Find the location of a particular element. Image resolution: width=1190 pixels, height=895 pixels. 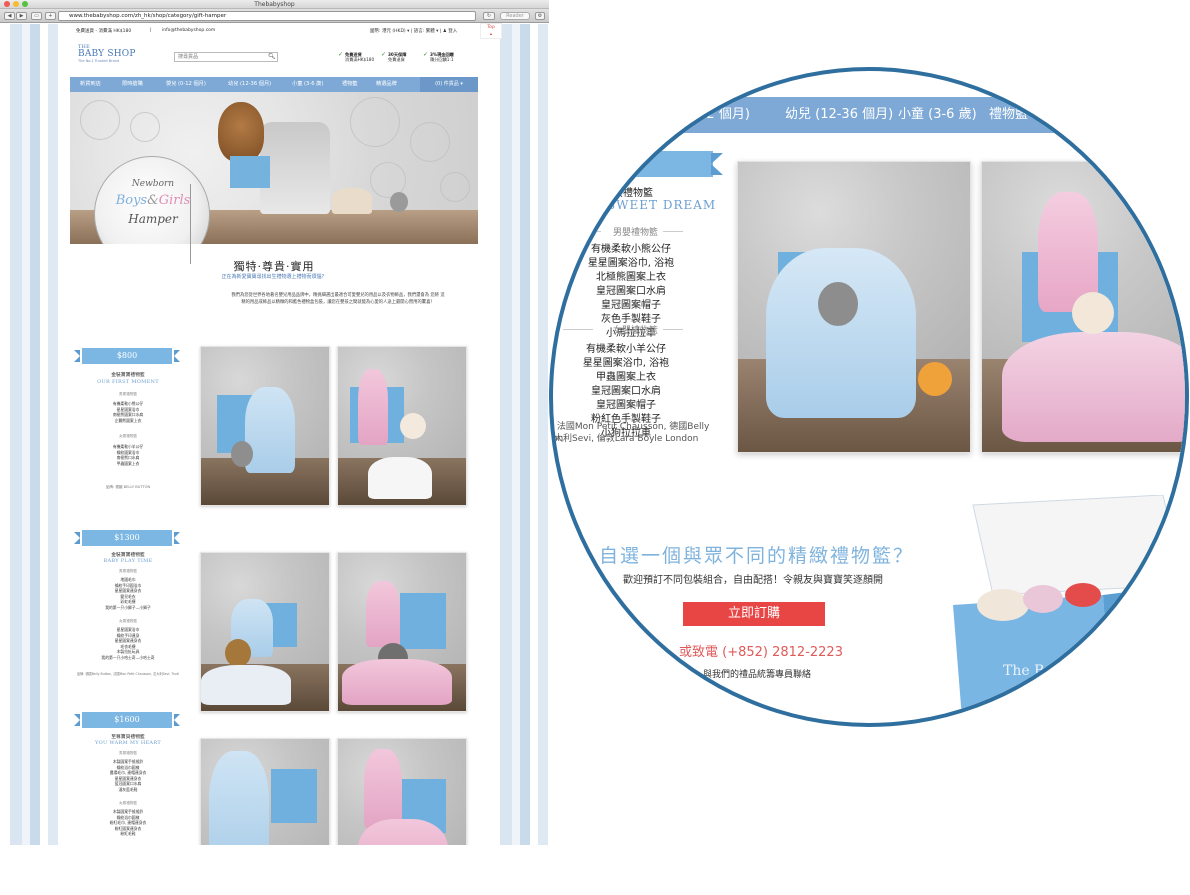

search-input: 搜尋貨品 is located at coordinates (226, 57).